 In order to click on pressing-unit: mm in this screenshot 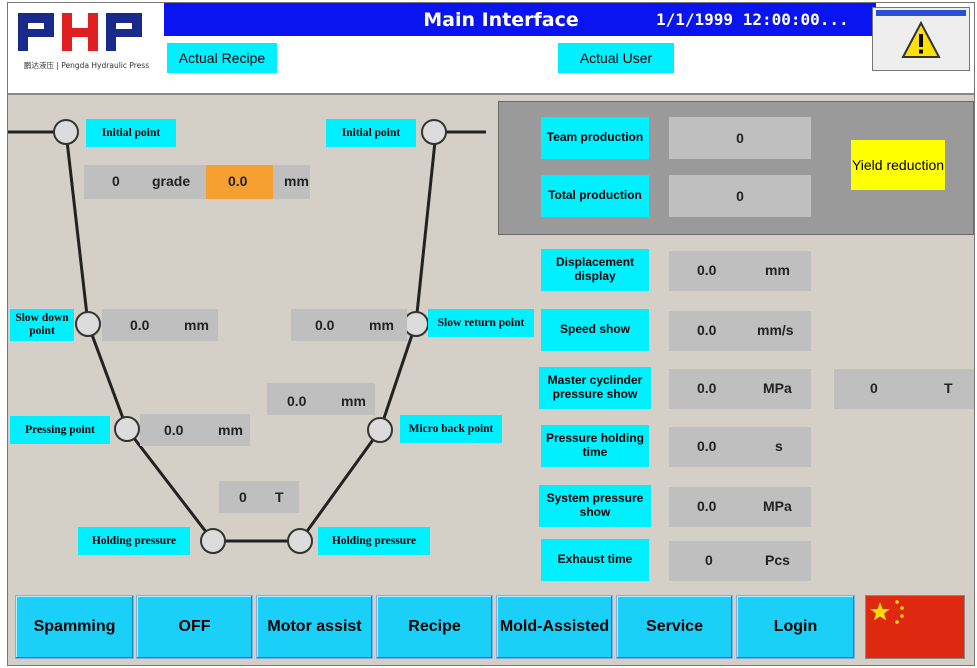, I will do `click(230, 430)`.